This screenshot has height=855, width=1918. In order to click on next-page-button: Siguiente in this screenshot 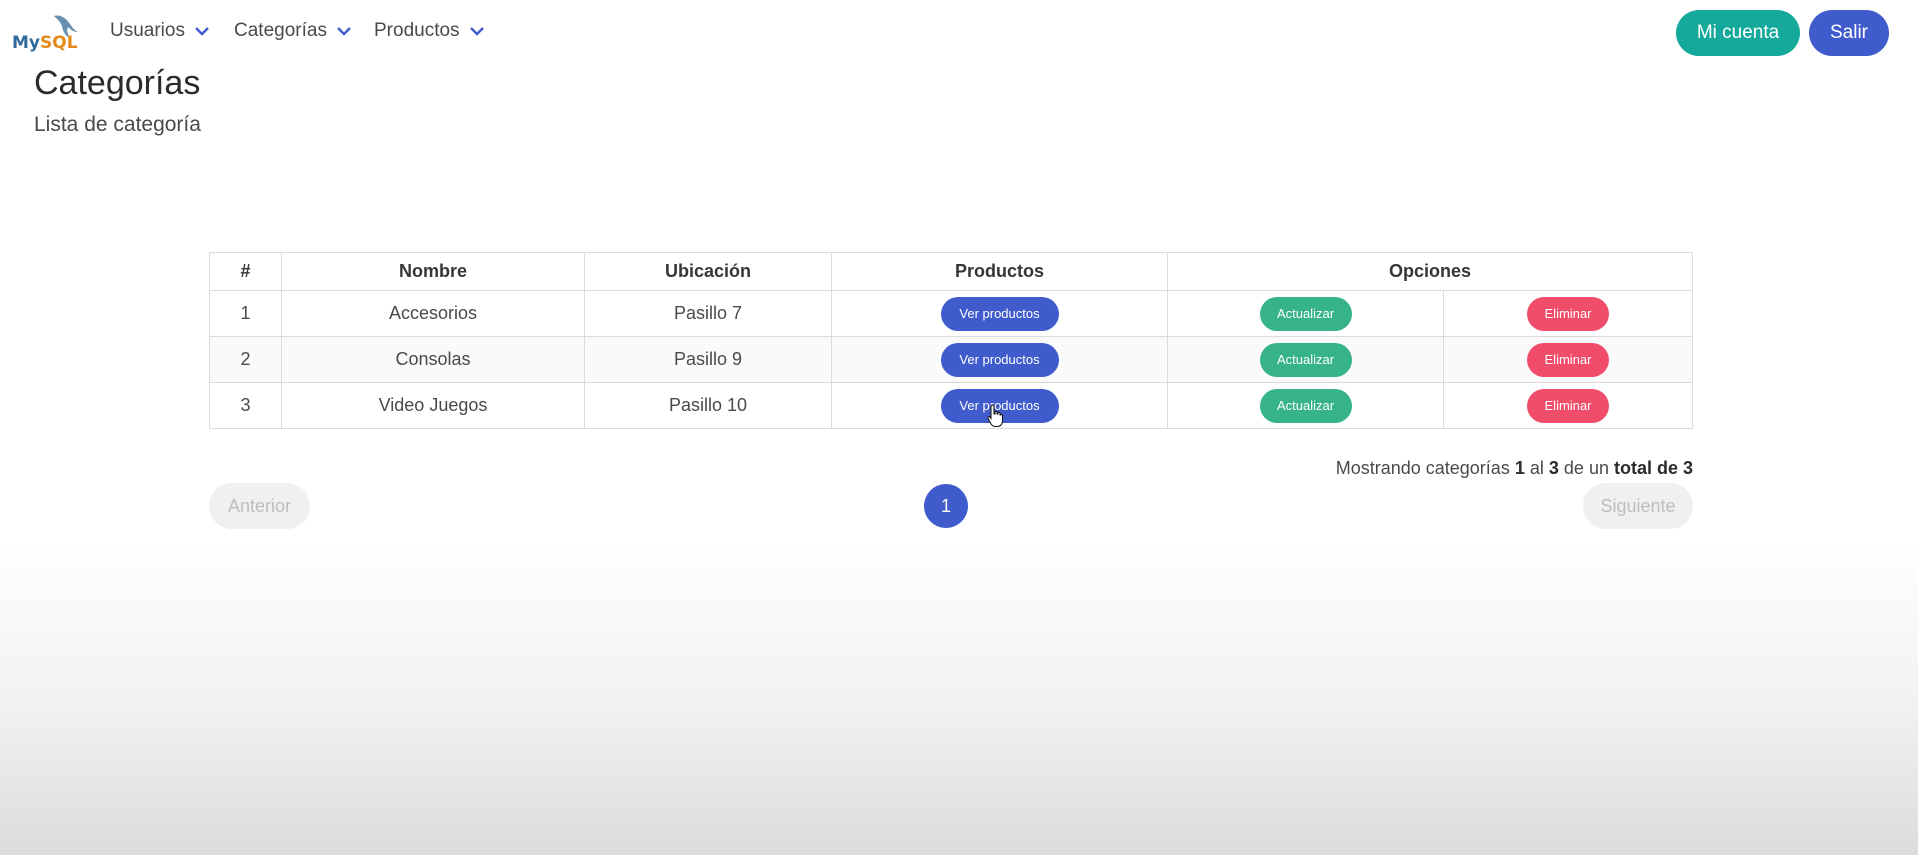, I will do `click(1638, 506)`.